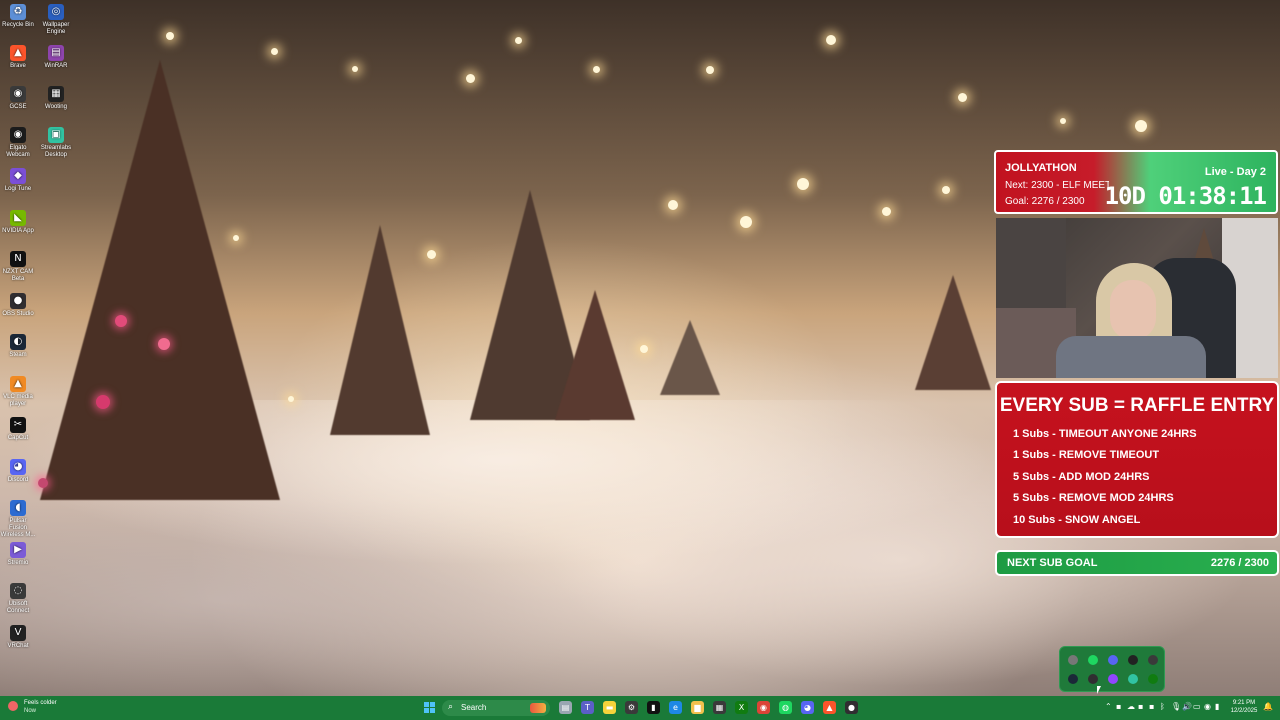 The image size is (1280, 720). Describe the element at coordinates (1137, 405) in the screenshot. I see `raffle-heading: EVERY SUB = RAFFLE ENTRY` at that location.